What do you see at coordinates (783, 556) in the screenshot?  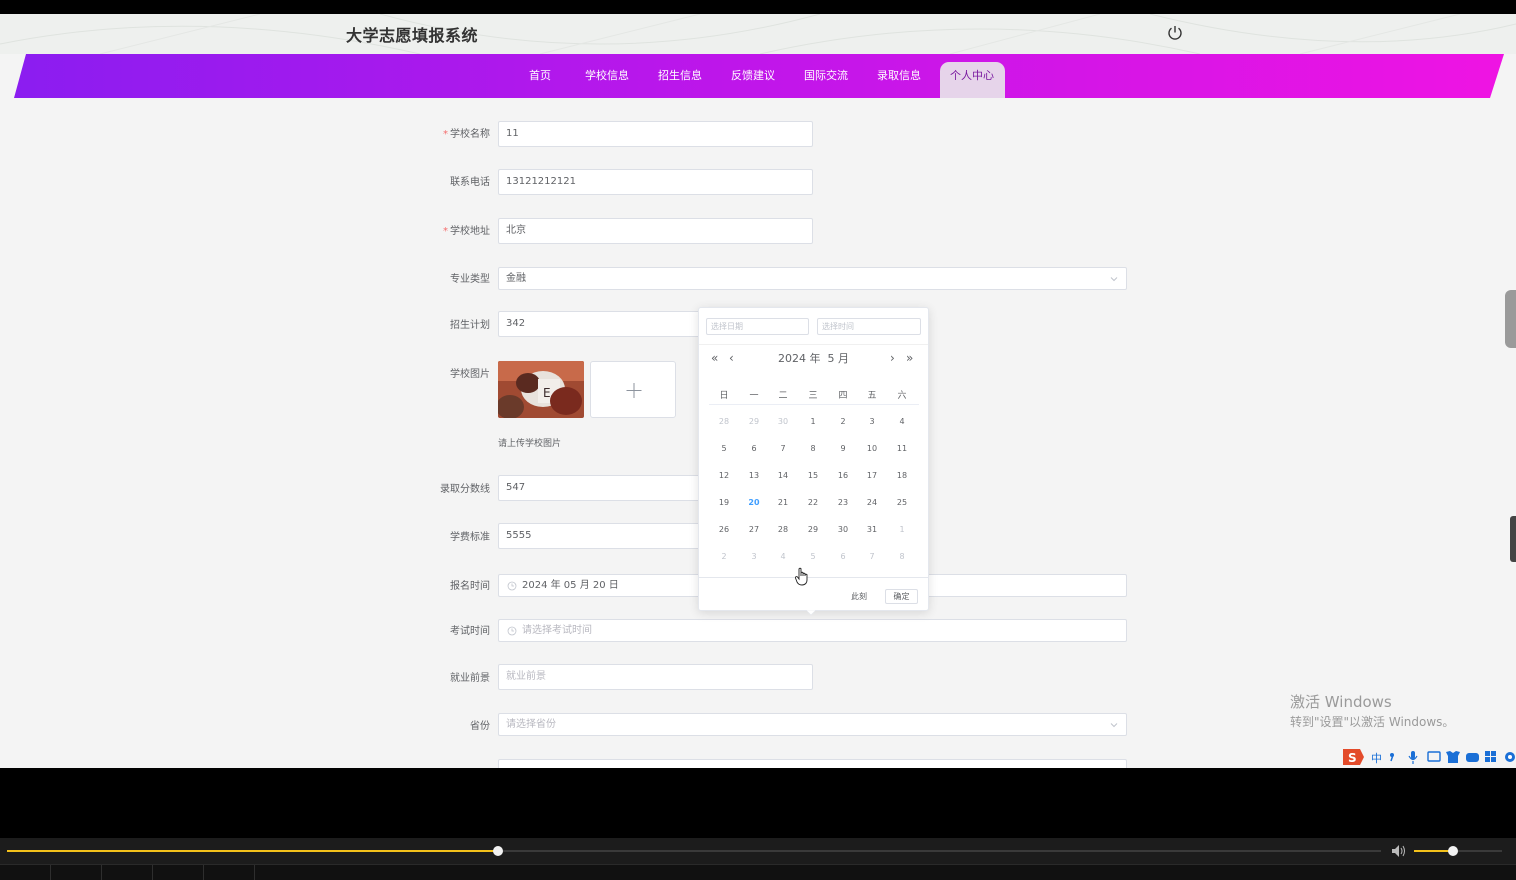 I see `calendar-day-other-month: 4` at bounding box center [783, 556].